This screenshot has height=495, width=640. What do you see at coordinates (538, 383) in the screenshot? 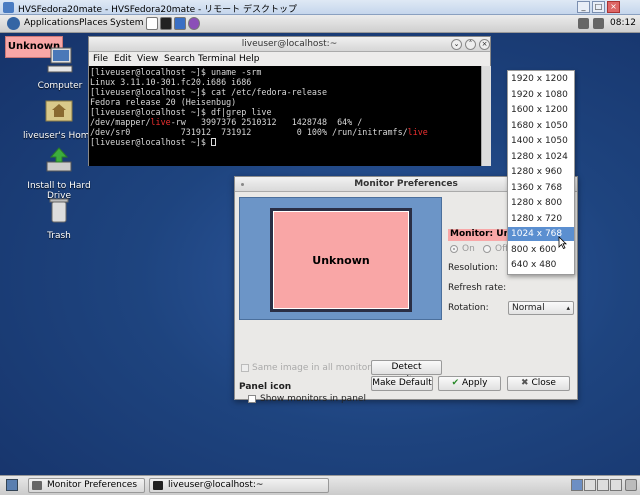
I see `close-button: ✖ Close` at bounding box center [538, 383].